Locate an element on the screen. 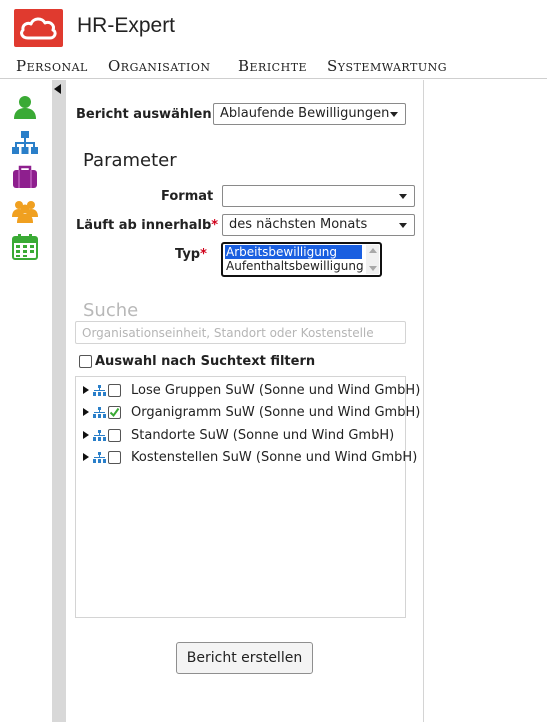 This screenshot has height=722, width=547. expires-label: Läuft ab innerhalb* is located at coordinates (147, 225).